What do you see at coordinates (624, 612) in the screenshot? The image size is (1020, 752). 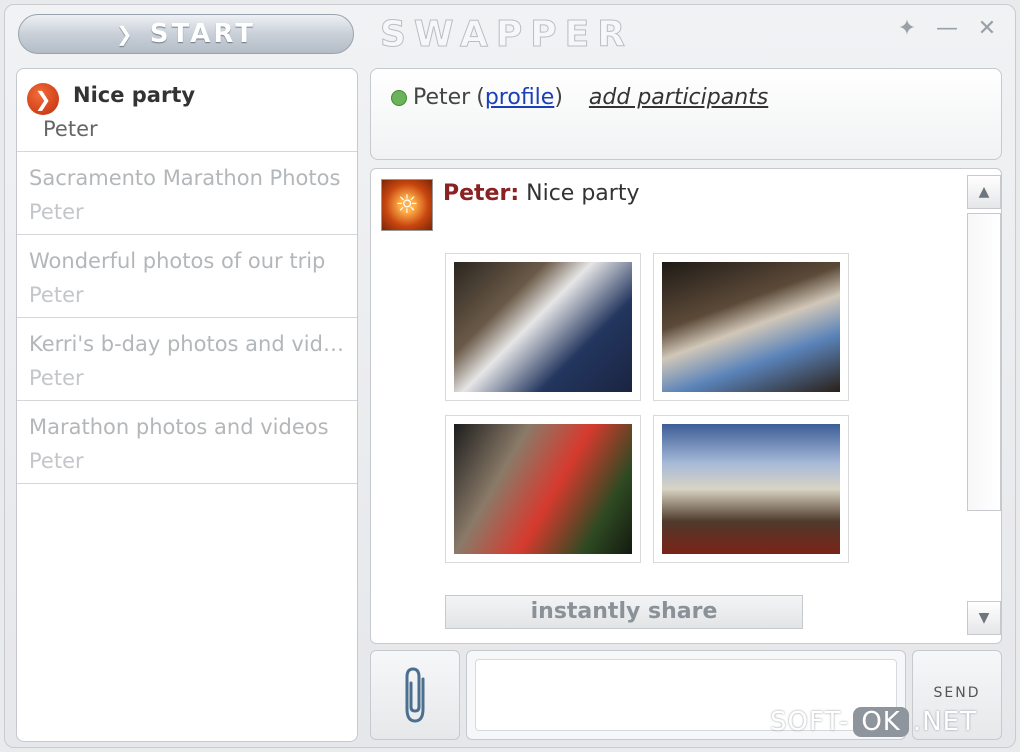 I see `instantly-share-button: instantly share` at bounding box center [624, 612].